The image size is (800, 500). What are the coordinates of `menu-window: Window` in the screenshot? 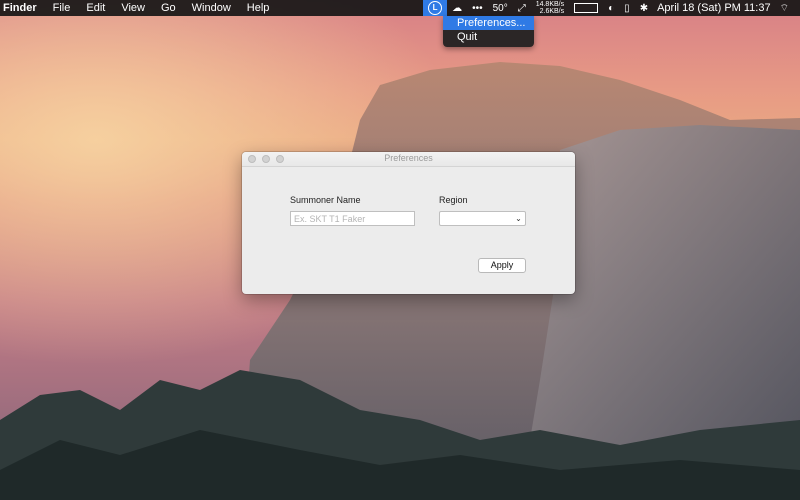 It's located at (210, 8).